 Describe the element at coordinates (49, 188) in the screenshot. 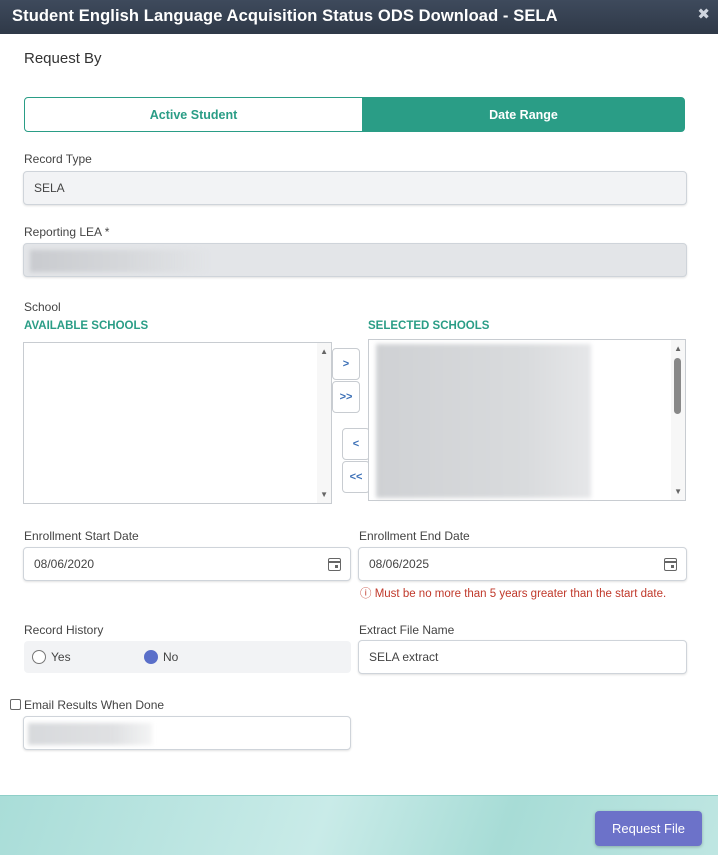

I see `record-type-value: SELA` at that location.